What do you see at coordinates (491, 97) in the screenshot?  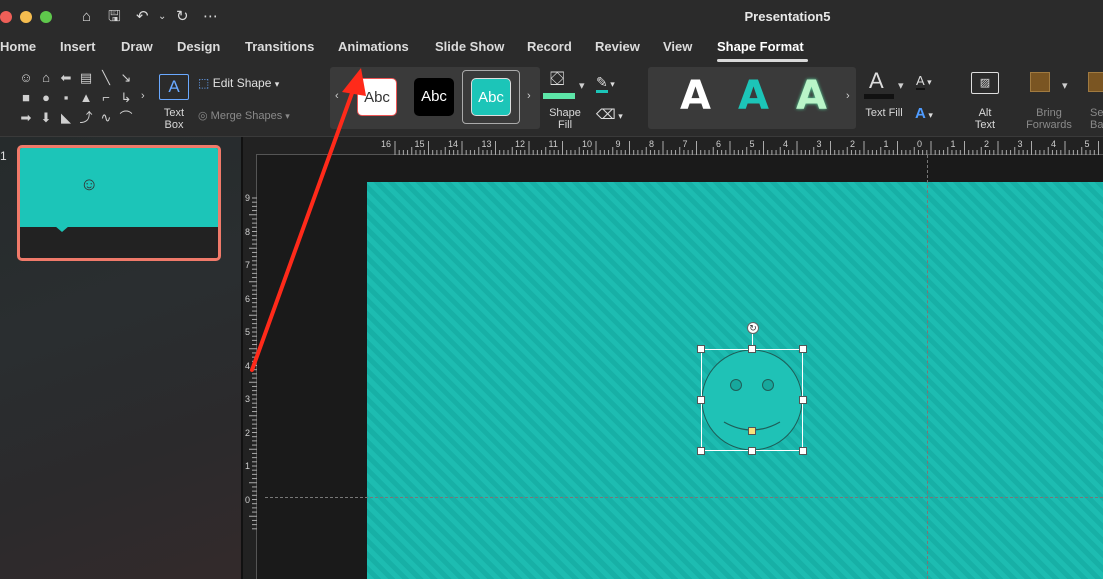 I see `style-swatch-teal: Abc` at bounding box center [491, 97].